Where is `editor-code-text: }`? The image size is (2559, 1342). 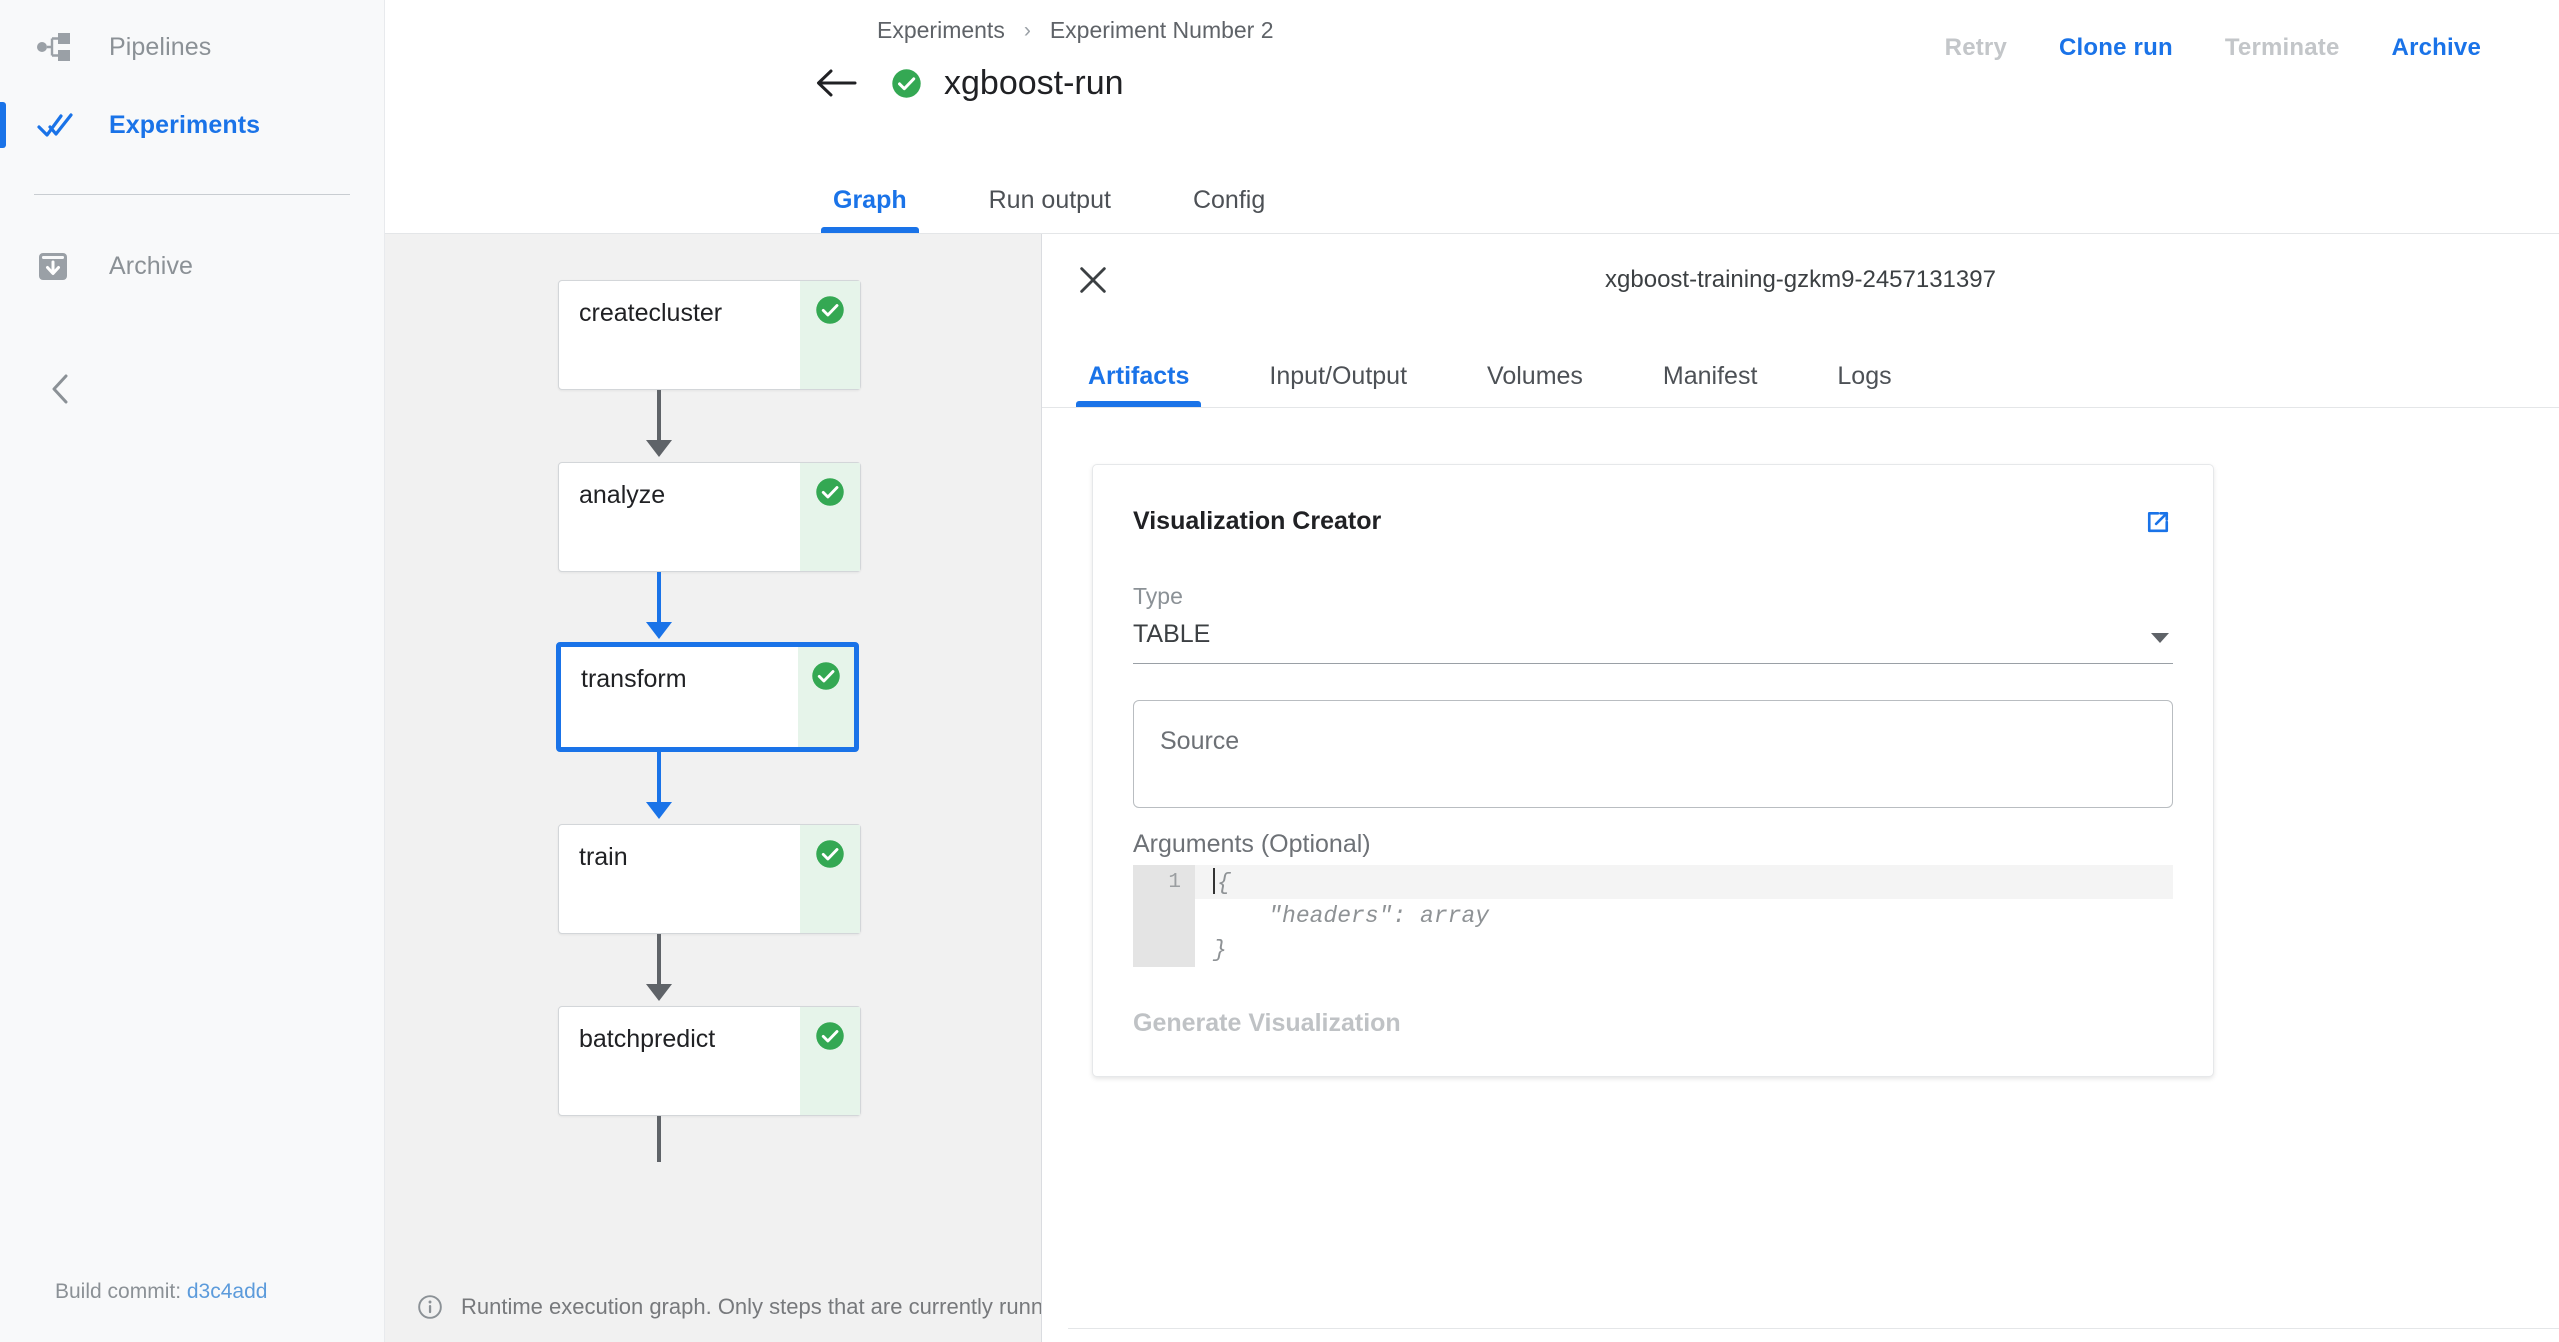 editor-code-text: } is located at coordinates (1220, 950).